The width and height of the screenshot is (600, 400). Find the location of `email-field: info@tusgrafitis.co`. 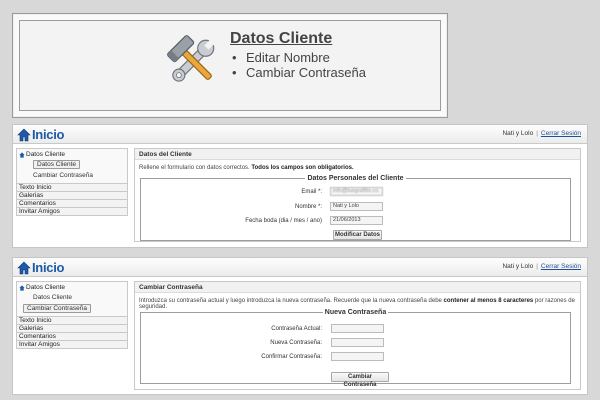

email-field: info@tusgrafitis.co is located at coordinates (356, 191).